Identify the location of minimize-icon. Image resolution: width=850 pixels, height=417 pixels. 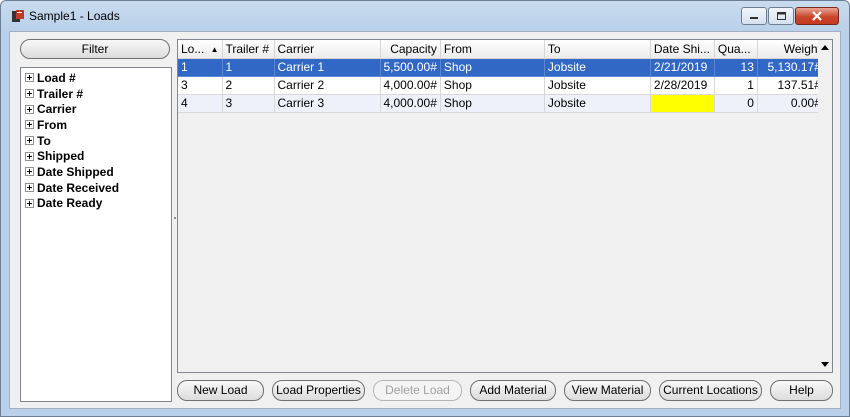
(754, 18).